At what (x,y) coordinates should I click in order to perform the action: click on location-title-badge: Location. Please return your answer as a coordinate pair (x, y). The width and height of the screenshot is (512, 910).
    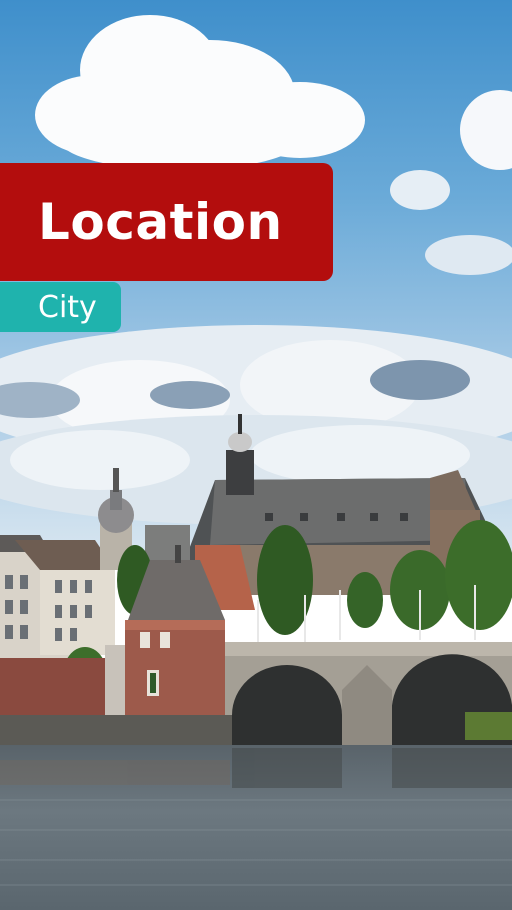
    Looking at the image, I should click on (166, 222).